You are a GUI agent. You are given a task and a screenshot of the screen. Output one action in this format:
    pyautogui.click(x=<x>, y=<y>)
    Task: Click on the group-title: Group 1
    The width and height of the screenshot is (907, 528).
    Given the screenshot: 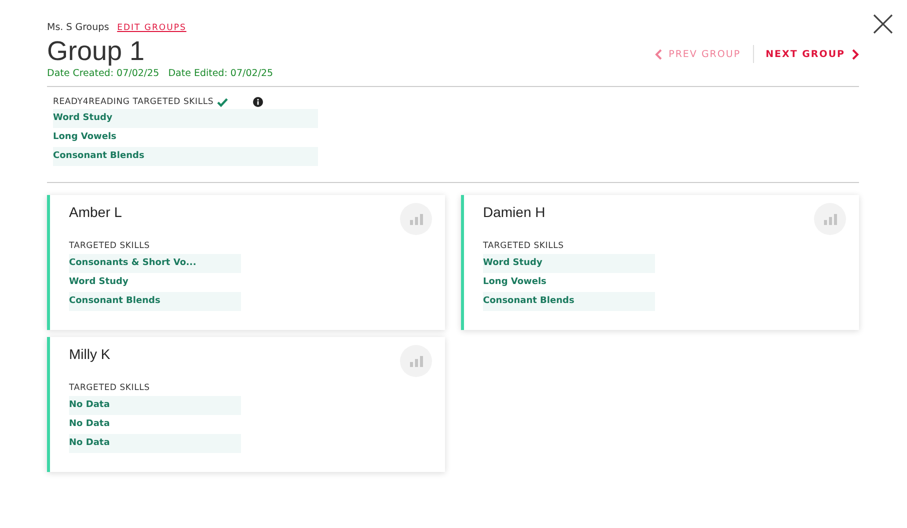 What is the action you would take?
    pyautogui.click(x=96, y=51)
    